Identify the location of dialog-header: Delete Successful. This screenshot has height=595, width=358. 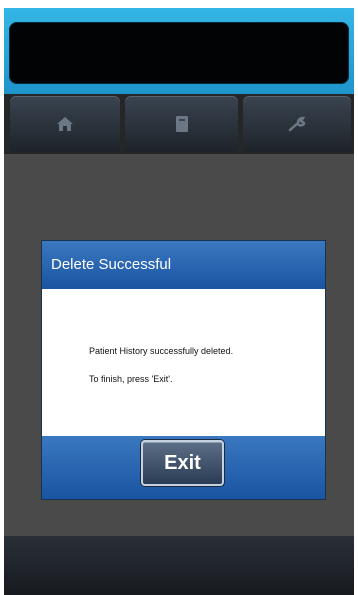
(183, 265).